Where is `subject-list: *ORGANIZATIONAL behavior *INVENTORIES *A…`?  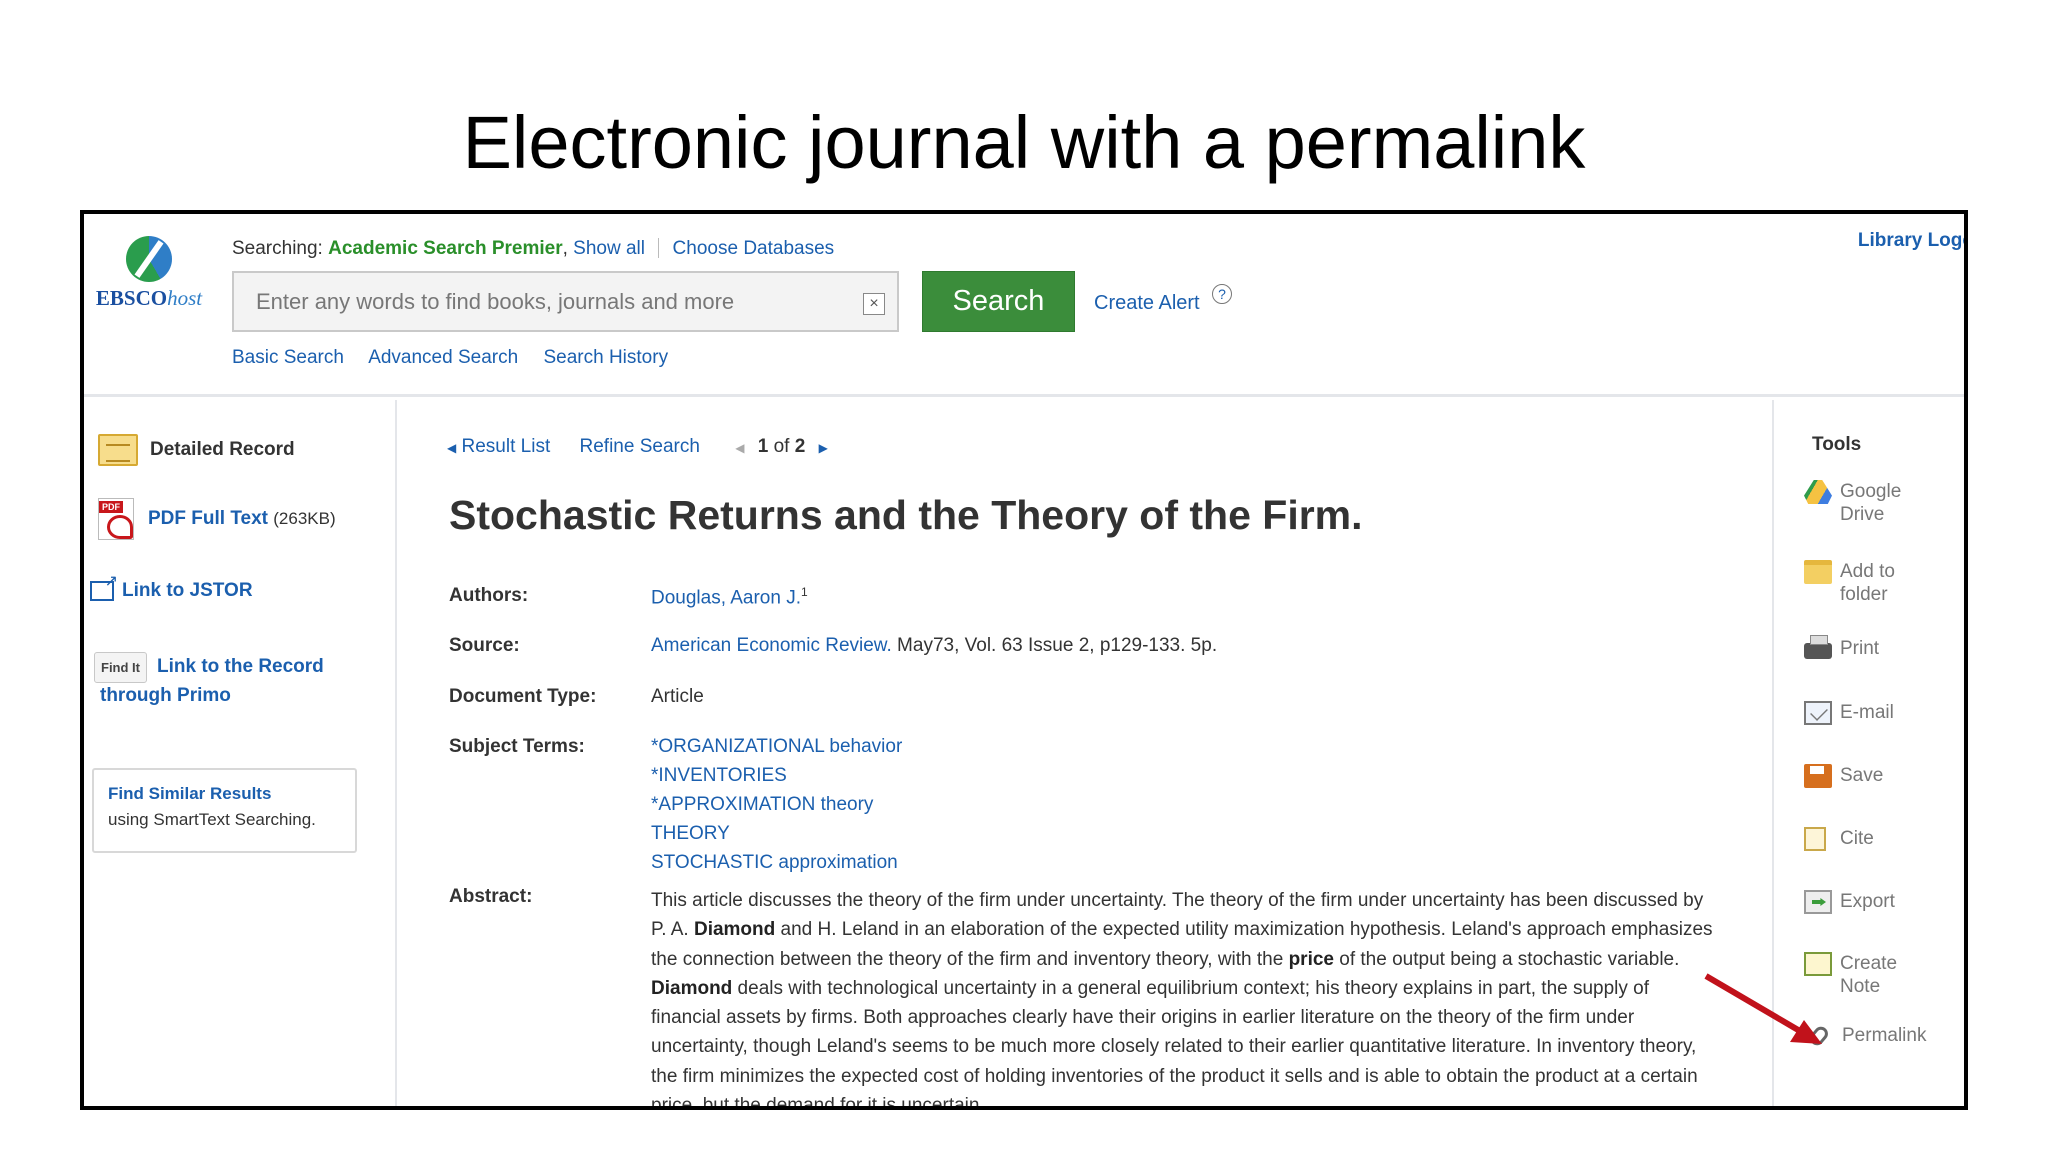
subject-list: *ORGANIZATIONAL behavior *INVENTORIES *A… is located at coordinates (1186, 804).